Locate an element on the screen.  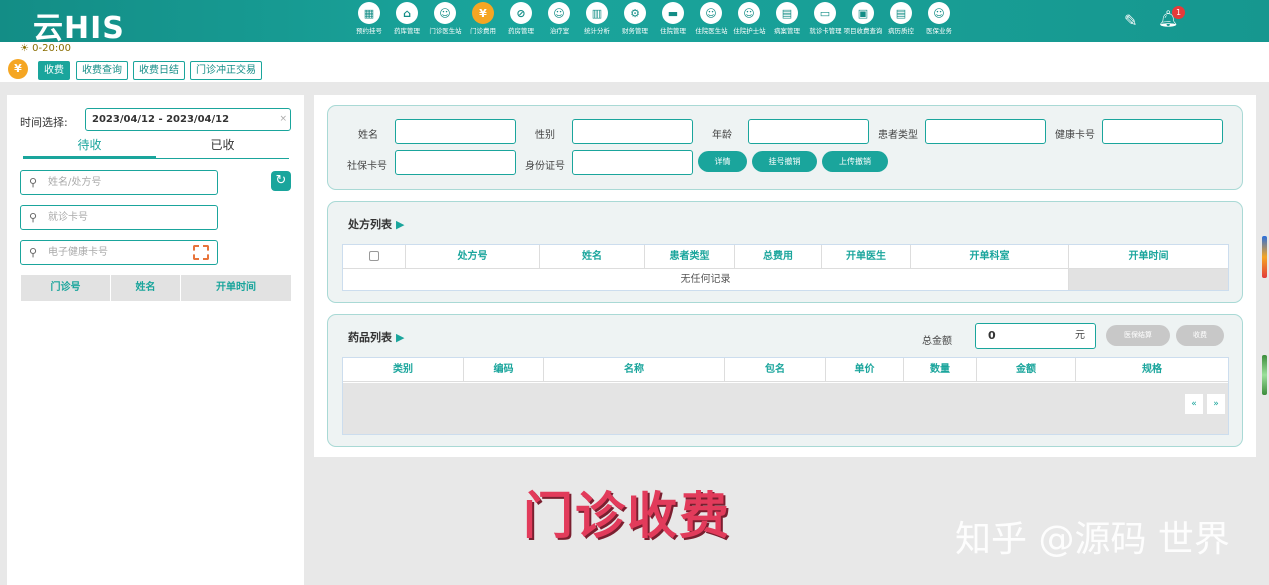
patient-type-field is located at coordinates (985, 131).